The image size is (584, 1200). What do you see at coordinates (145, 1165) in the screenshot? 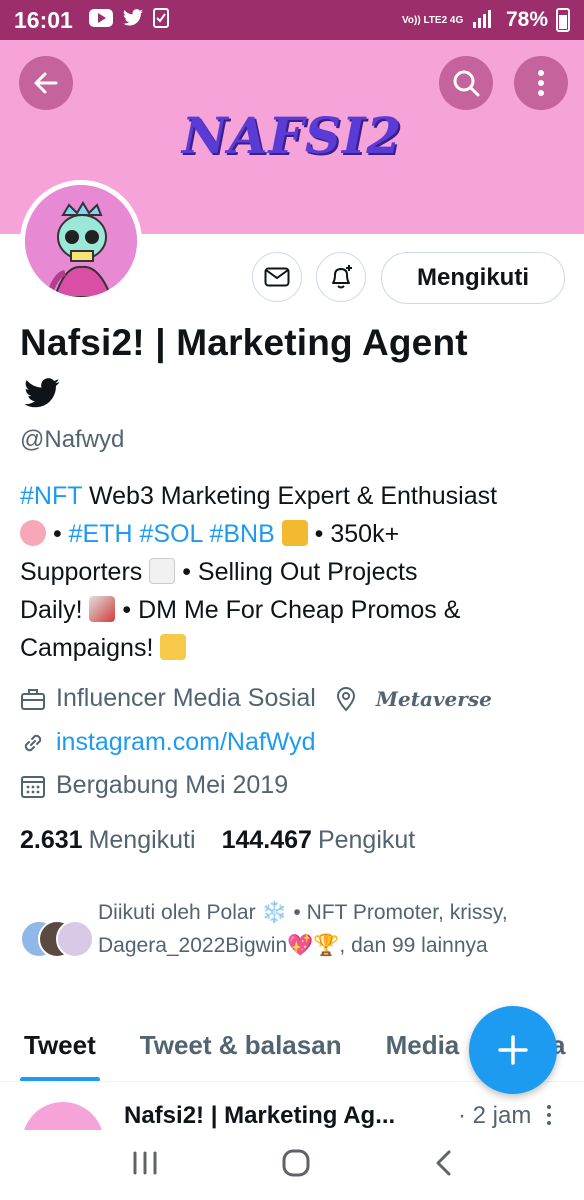
I see `recent-apps-icon` at bounding box center [145, 1165].